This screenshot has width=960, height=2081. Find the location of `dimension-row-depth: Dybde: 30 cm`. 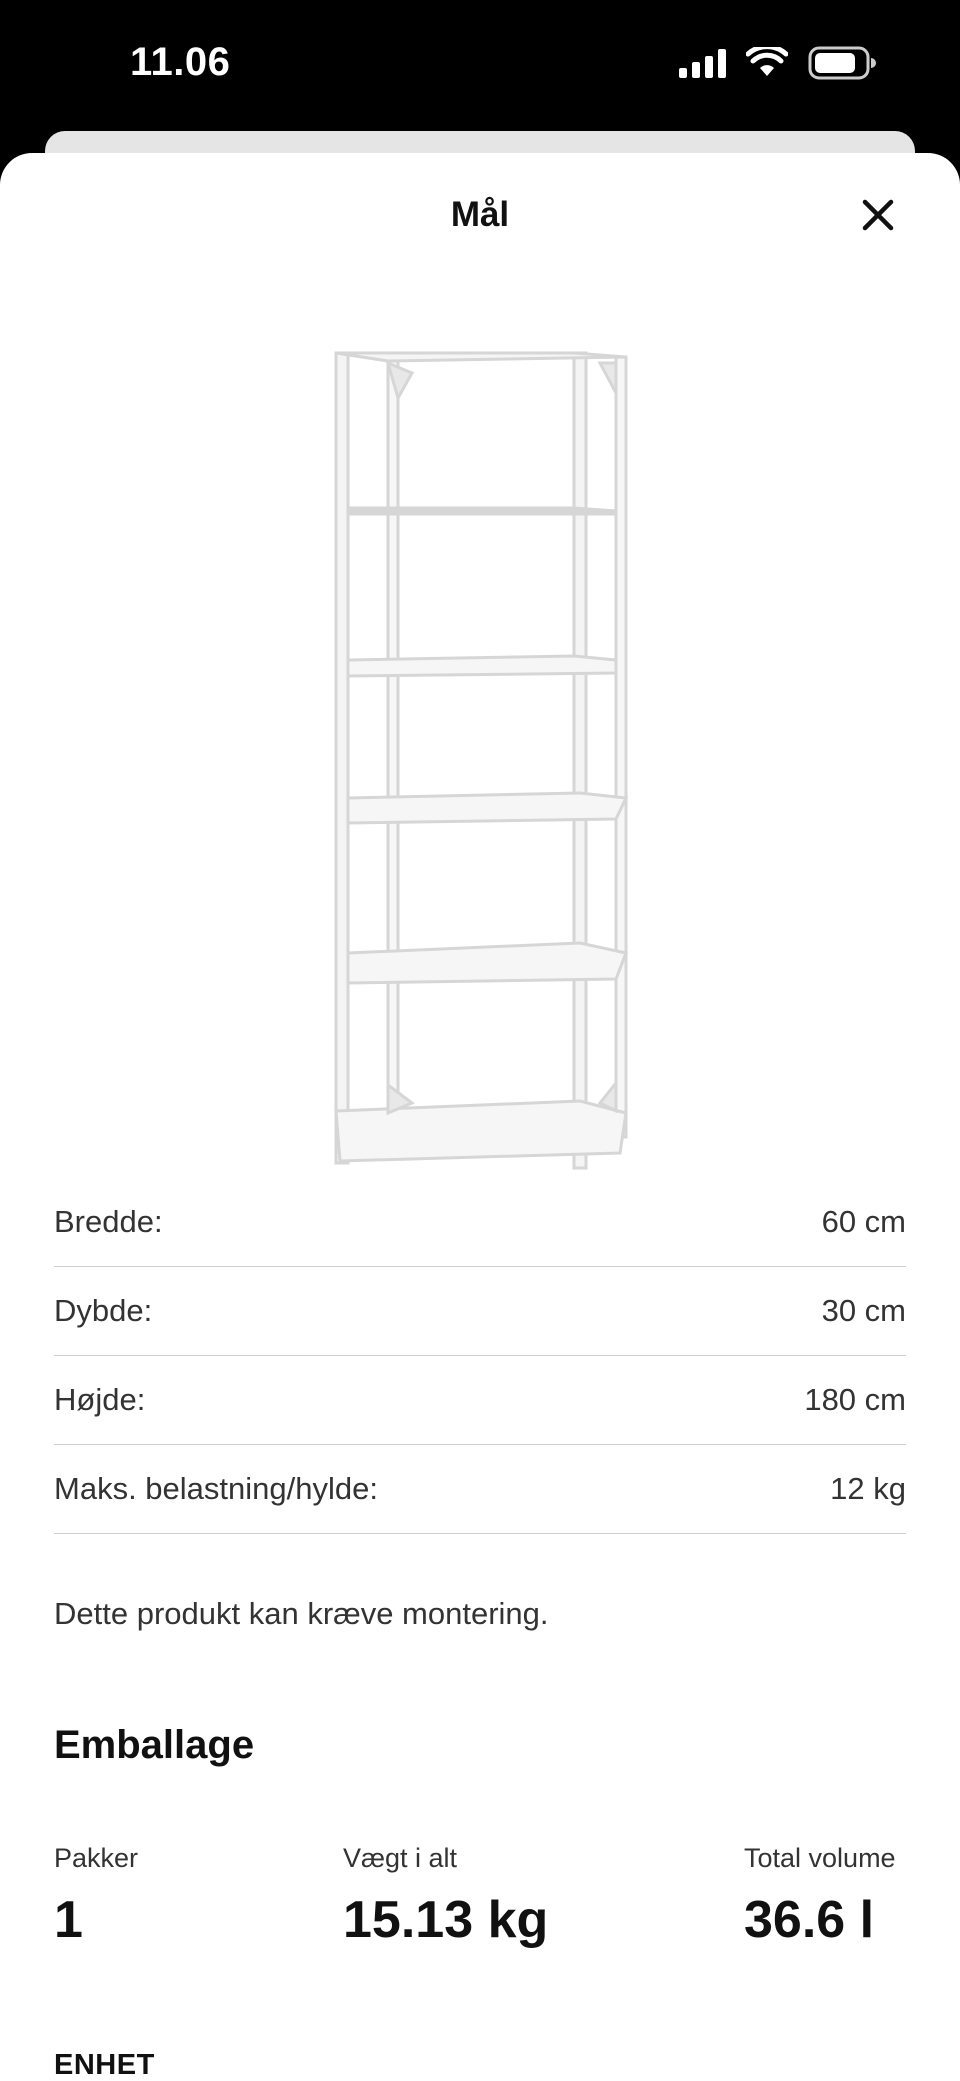

dimension-row-depth: Dybde: 30 cm is located at coordinates (480, 1311).